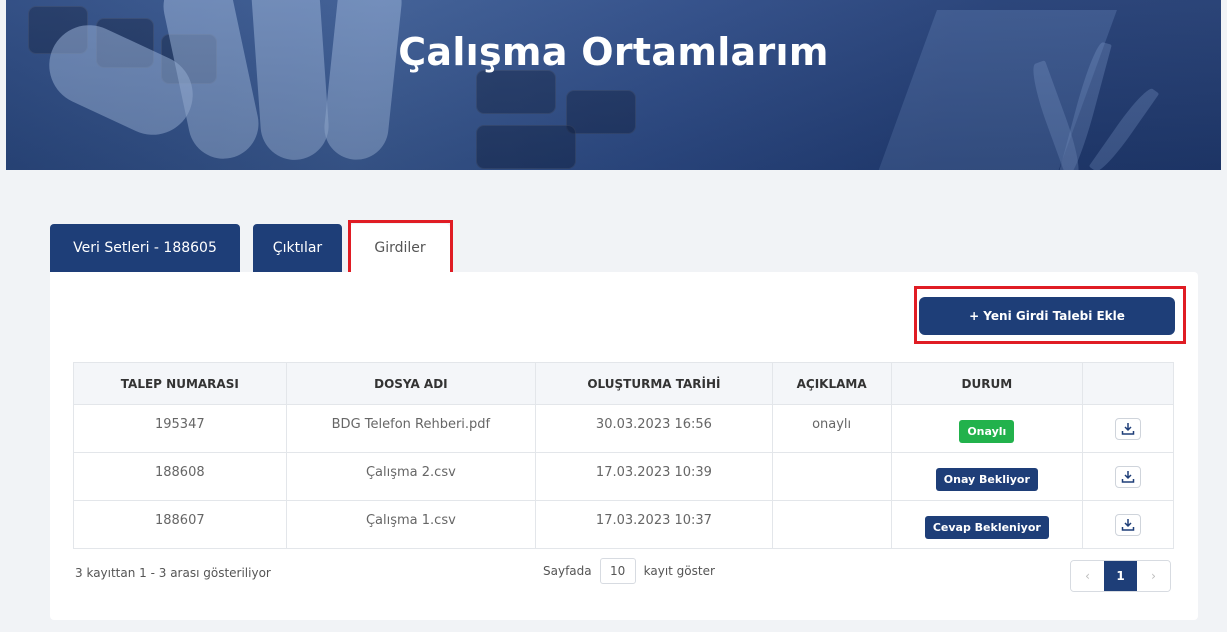 The height and width of the screenshot is (632, 1227). I want to click on cell-durum: Cevap Bekleniyor, so click(986, 524).